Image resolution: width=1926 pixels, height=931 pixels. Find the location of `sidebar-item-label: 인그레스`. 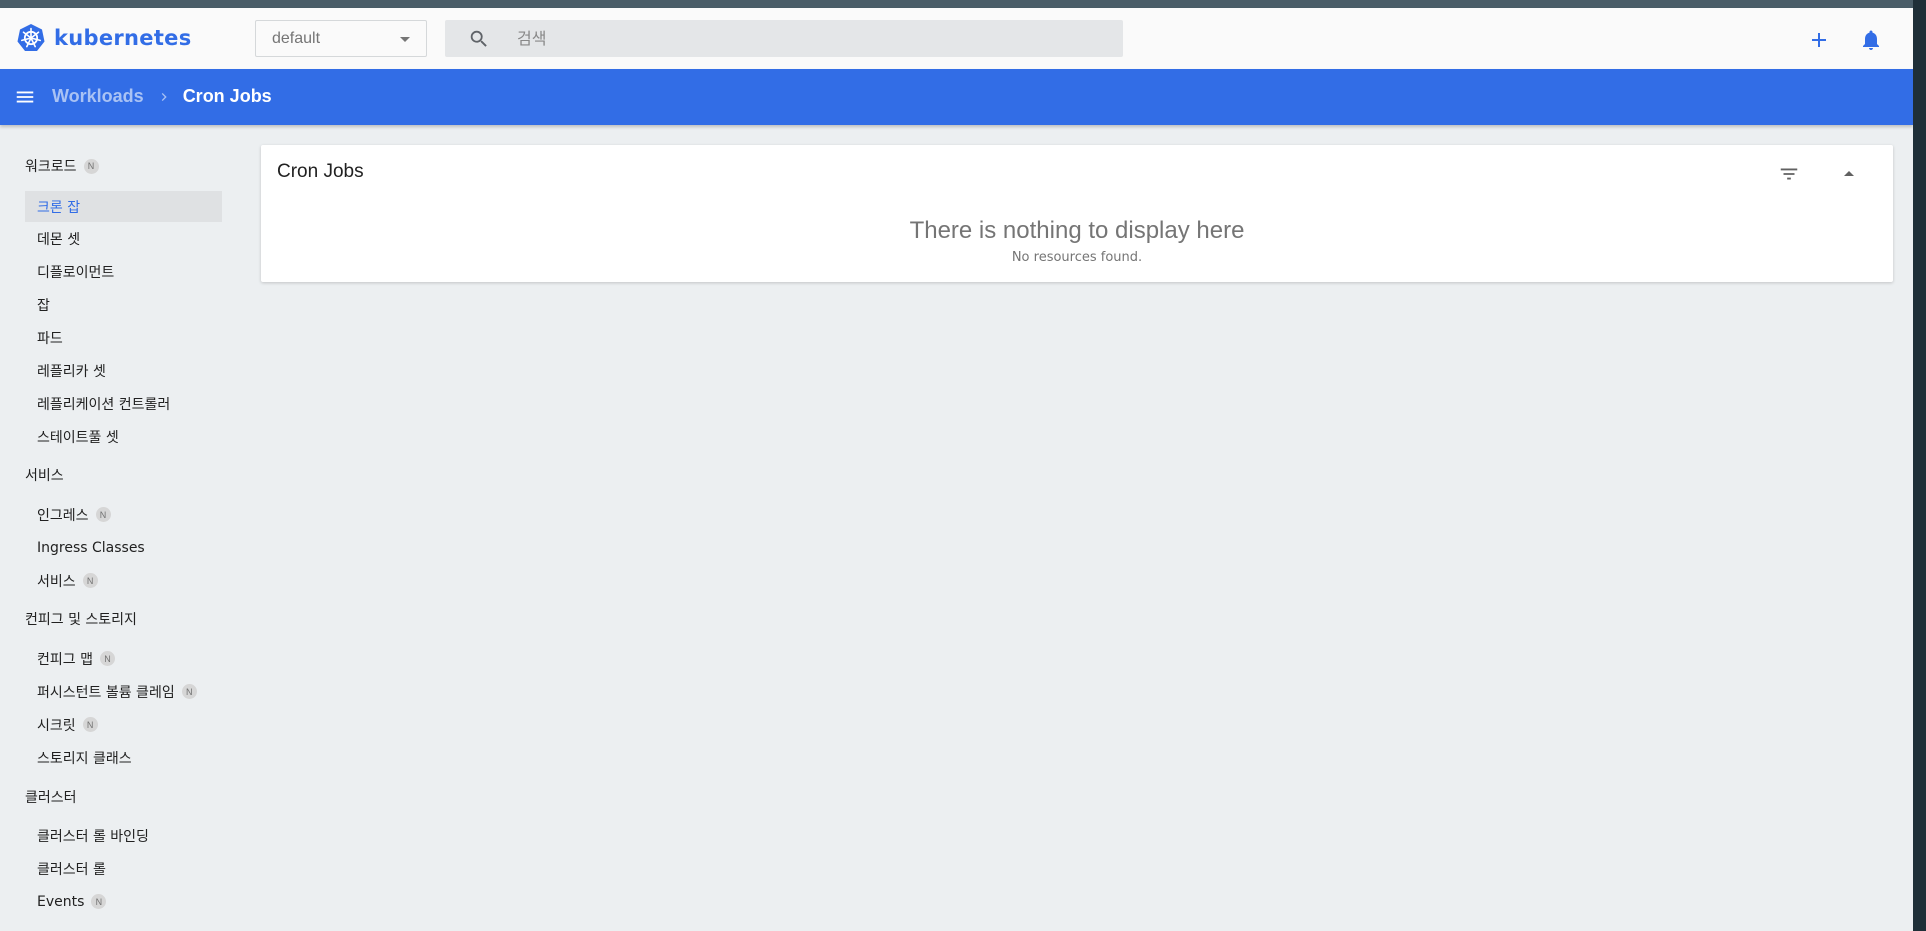

sidebar-item-label: 인그레스 is located at coordinates (63, 515).